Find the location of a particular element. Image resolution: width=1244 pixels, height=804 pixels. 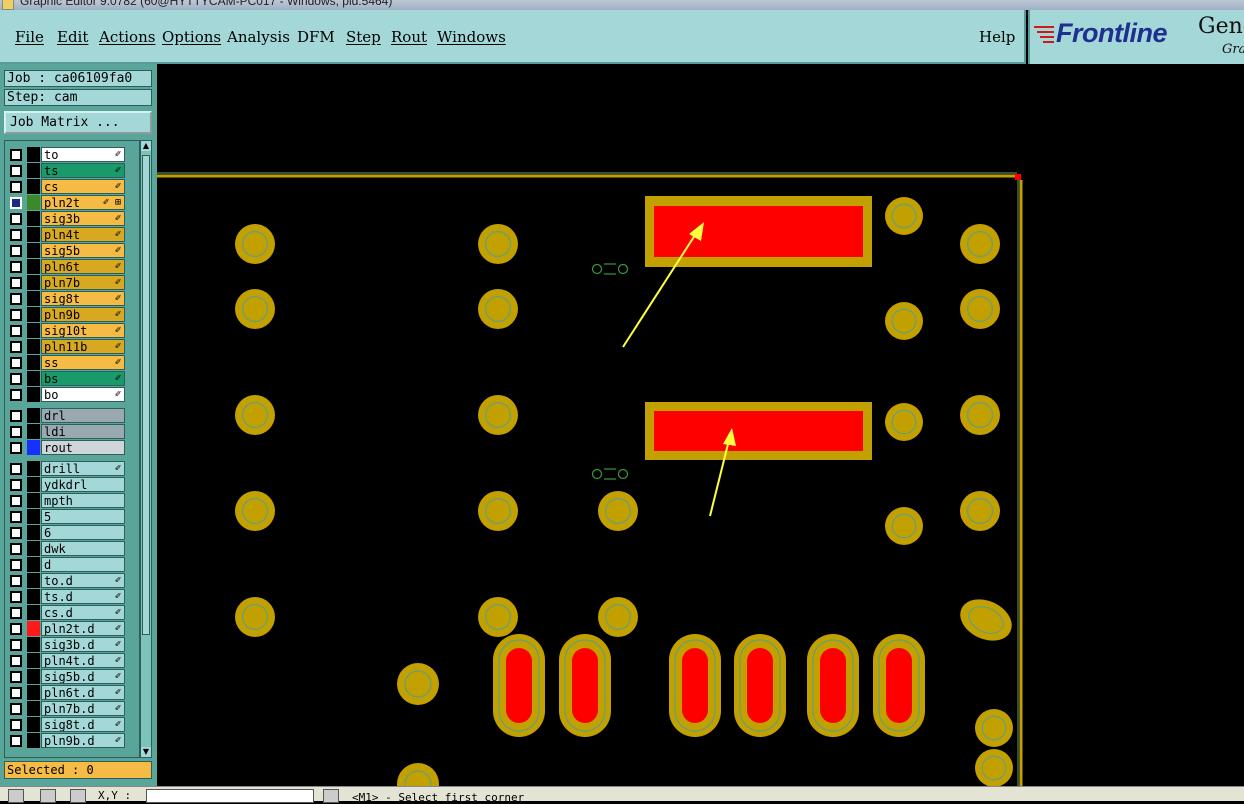

menu-analysis: Analysis is located at coordinates (258, 37).